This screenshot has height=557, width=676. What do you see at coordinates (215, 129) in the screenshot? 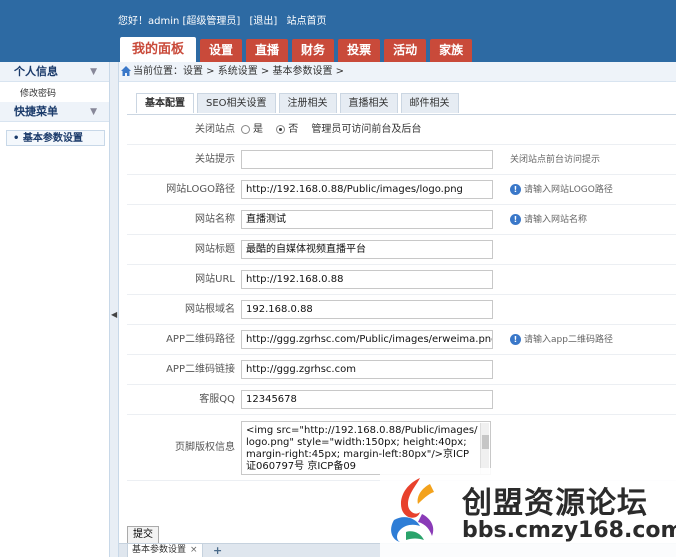
I see `close-site-label: 关闭站点` at bounding box center [215, 129].